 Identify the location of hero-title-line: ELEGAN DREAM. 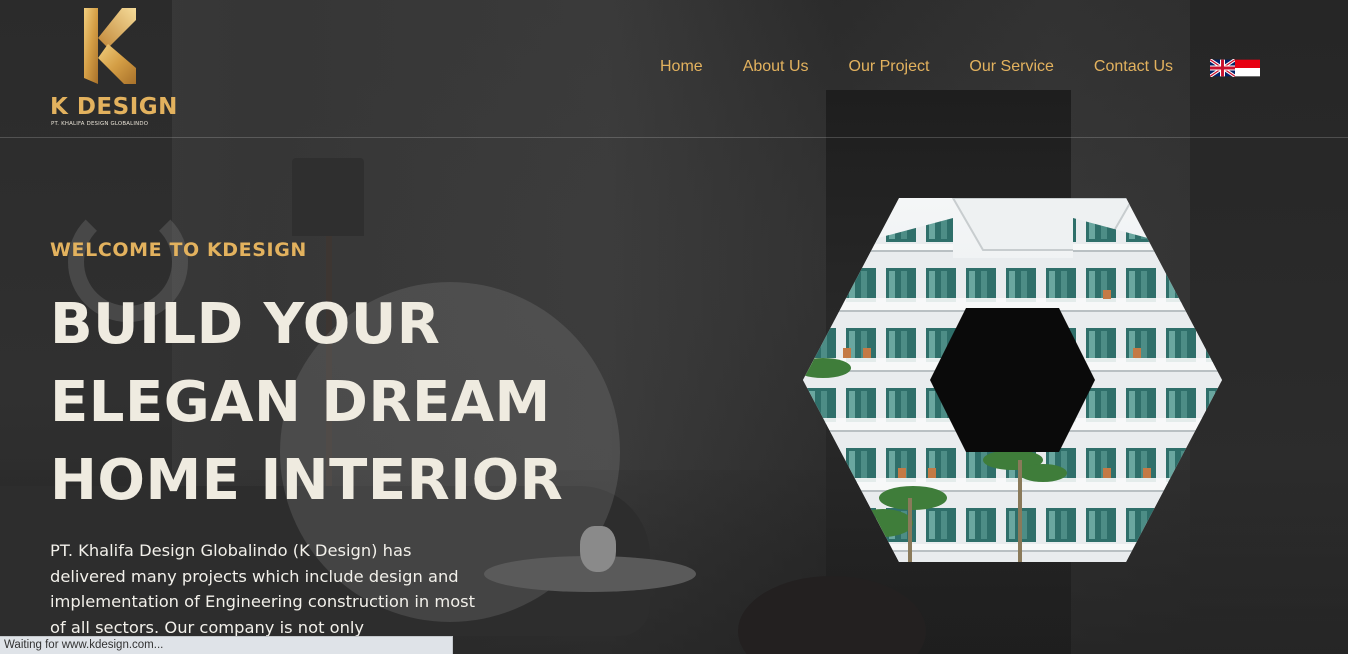
(300, 402).